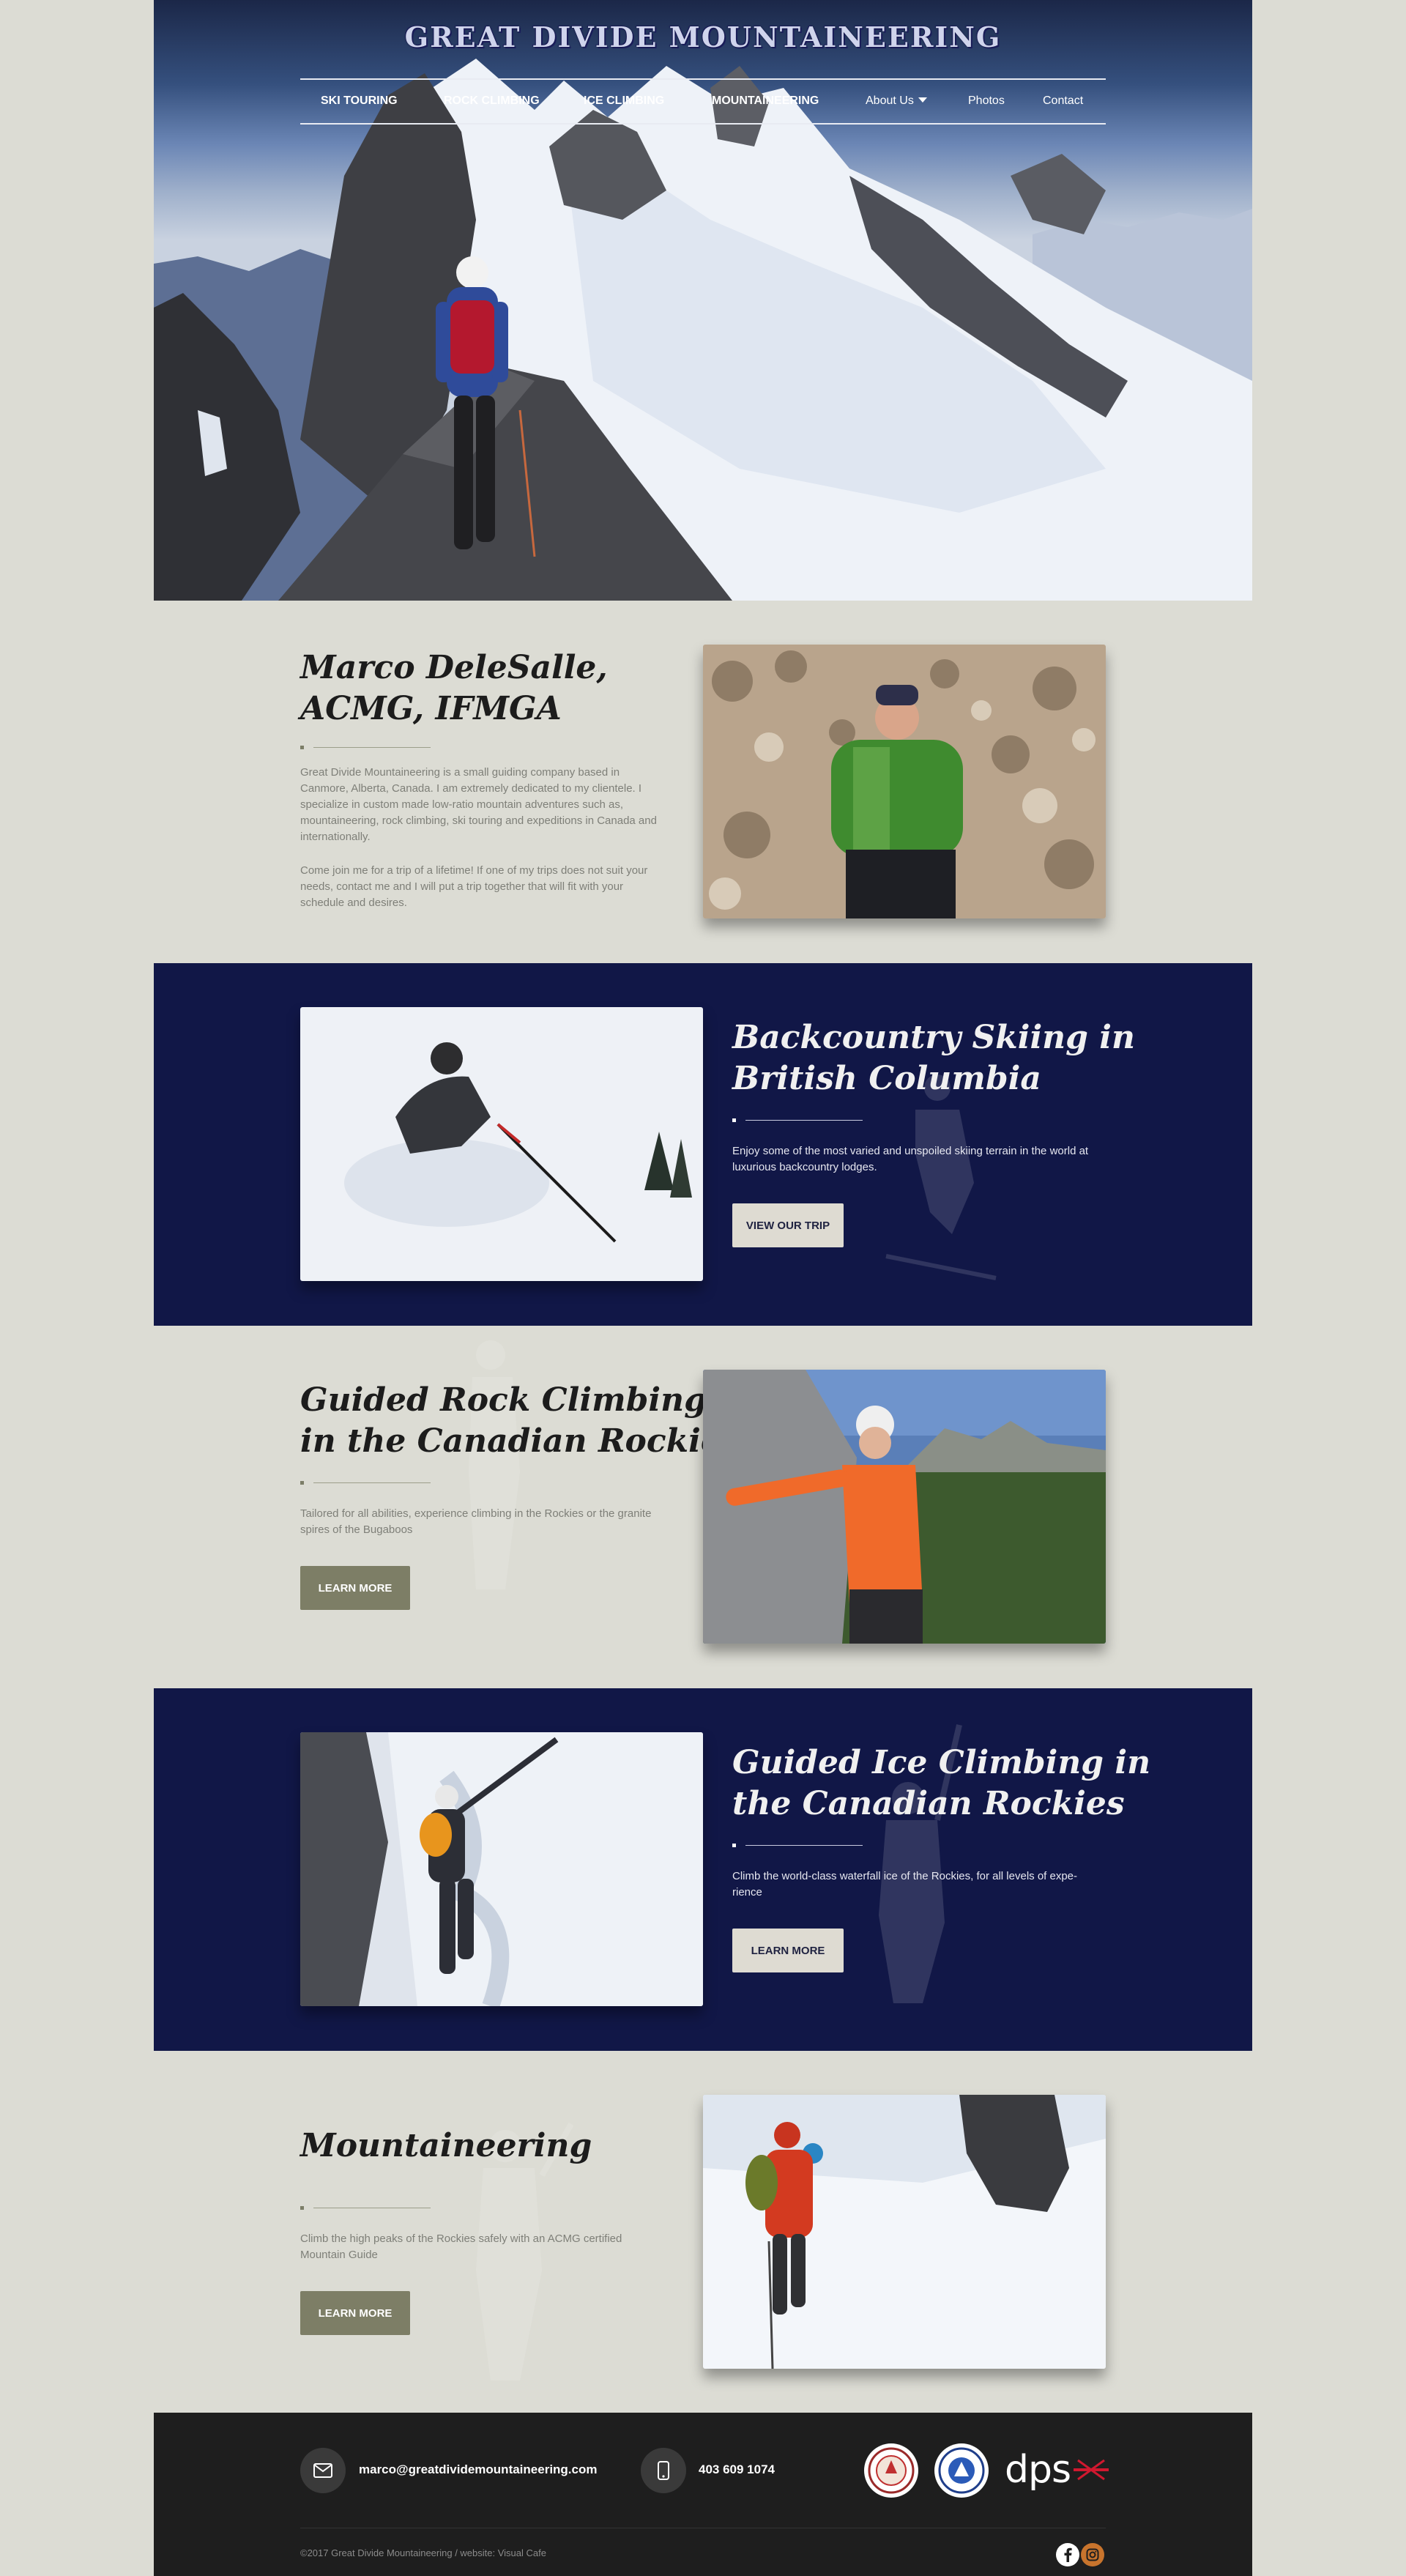 The image size is (1406, 2576). What do you see at coordinates (1067, 2554) in the screenshot?
I see `facebook-icon` at bounding box center [1067, 2554].